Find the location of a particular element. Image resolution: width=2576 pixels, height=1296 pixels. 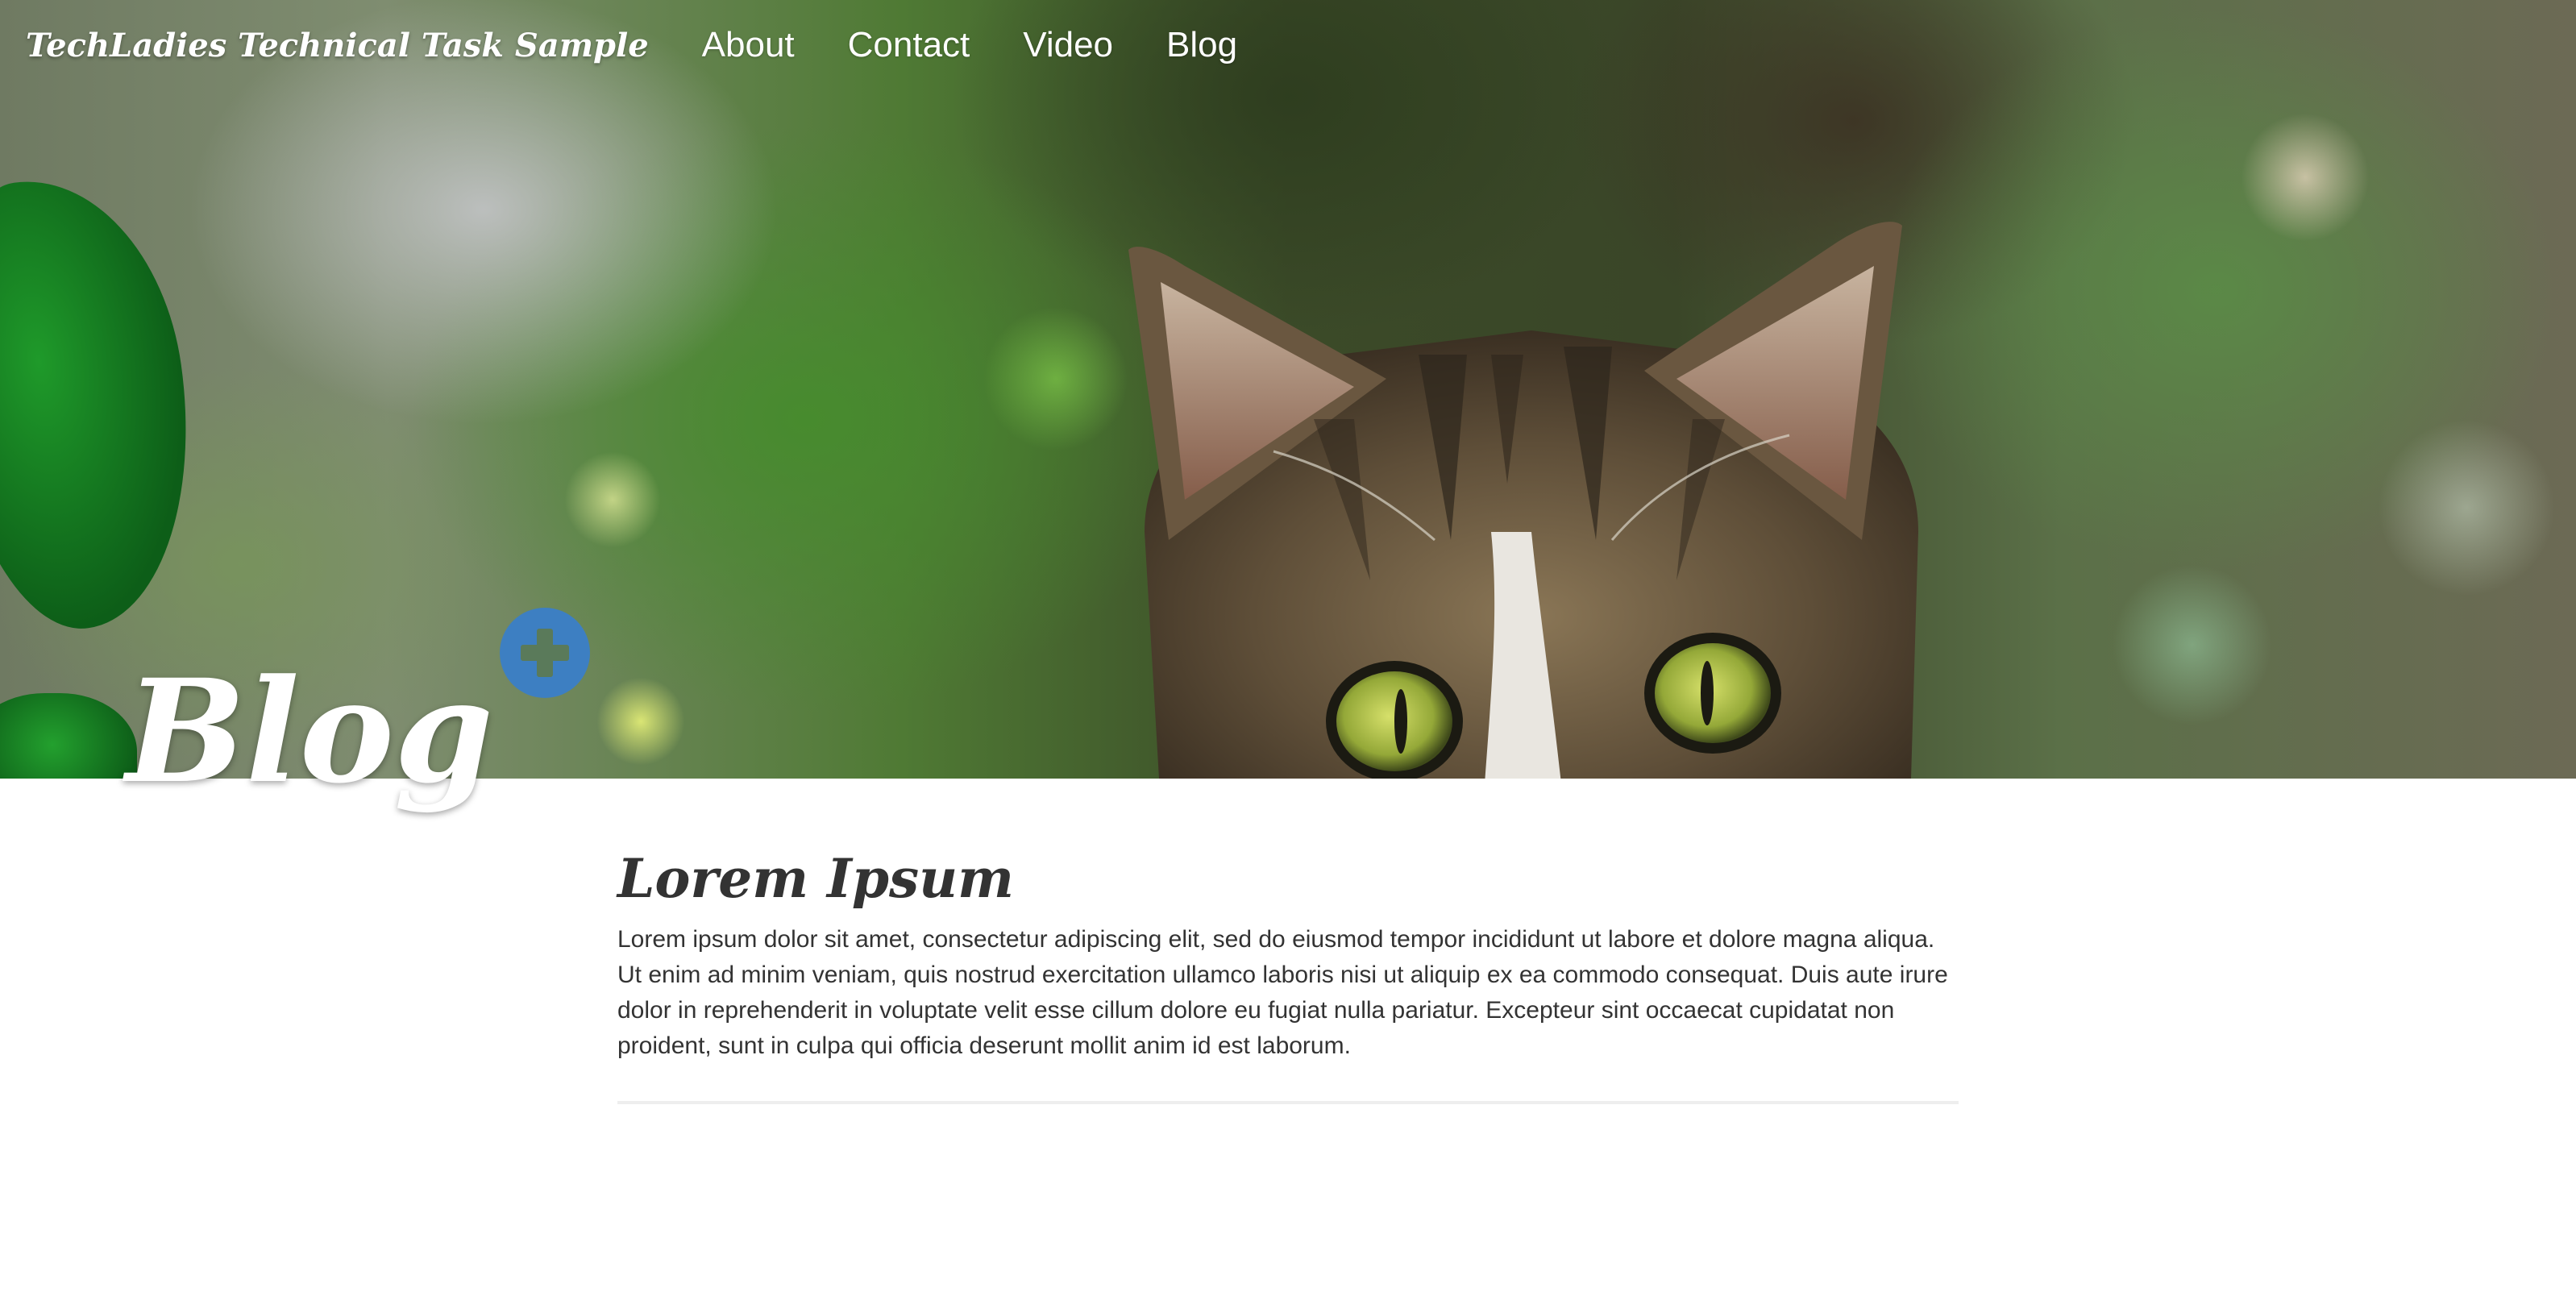

nav-link-contact: Contact is located at coordinates (909, 45).